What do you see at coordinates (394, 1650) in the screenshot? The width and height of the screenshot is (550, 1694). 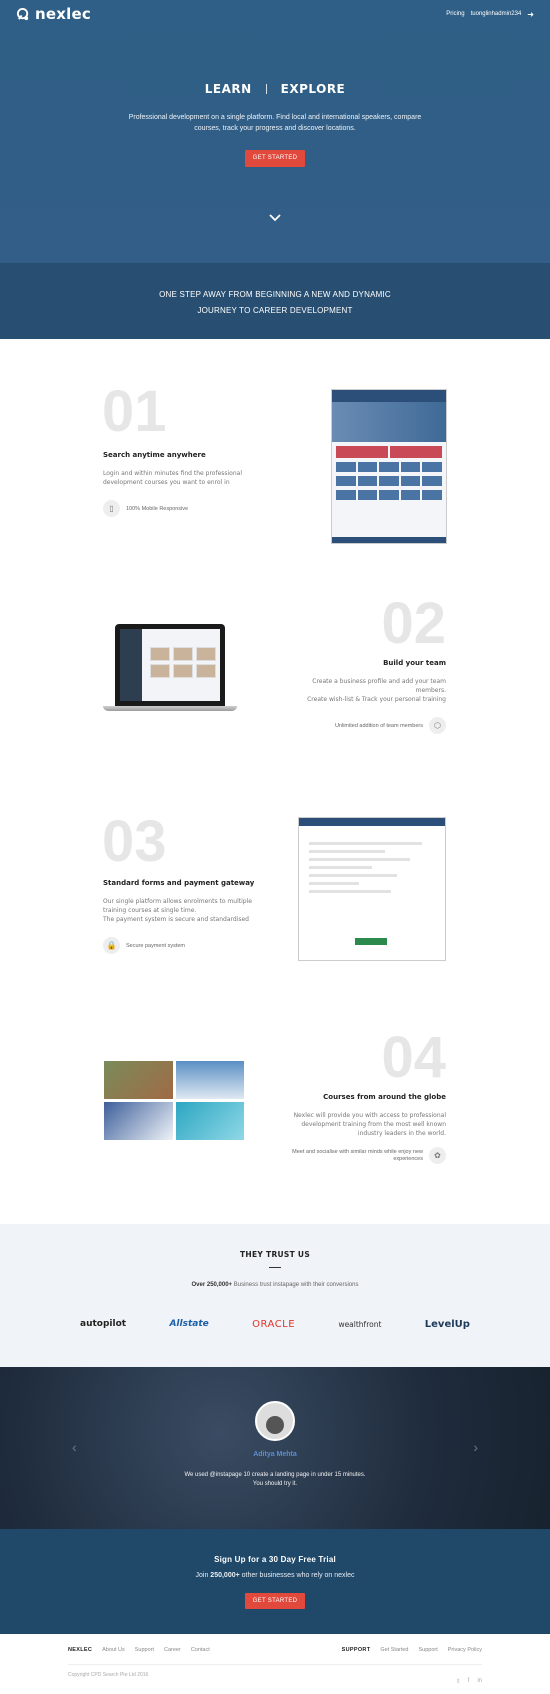 I see `footer-link-get-started: Get Started` at bounding box center [394, 1650].